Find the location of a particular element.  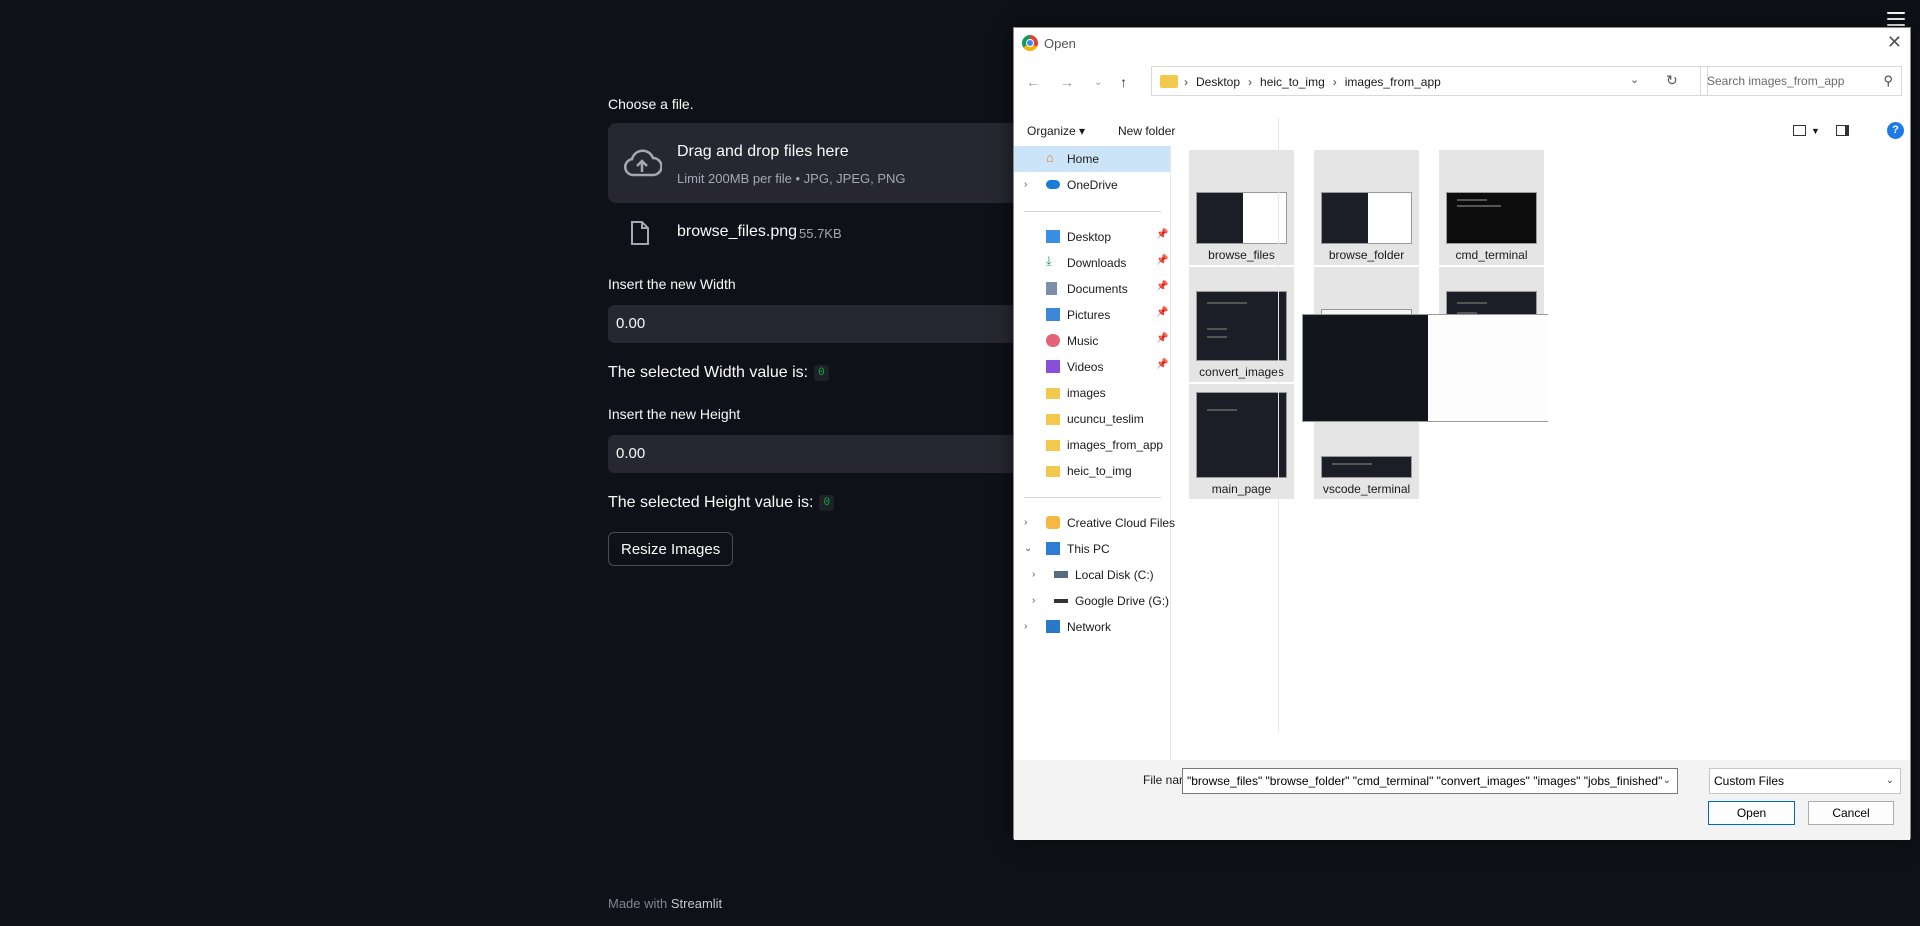

close-icon: ✕ is located at coordinates (1894, 42).